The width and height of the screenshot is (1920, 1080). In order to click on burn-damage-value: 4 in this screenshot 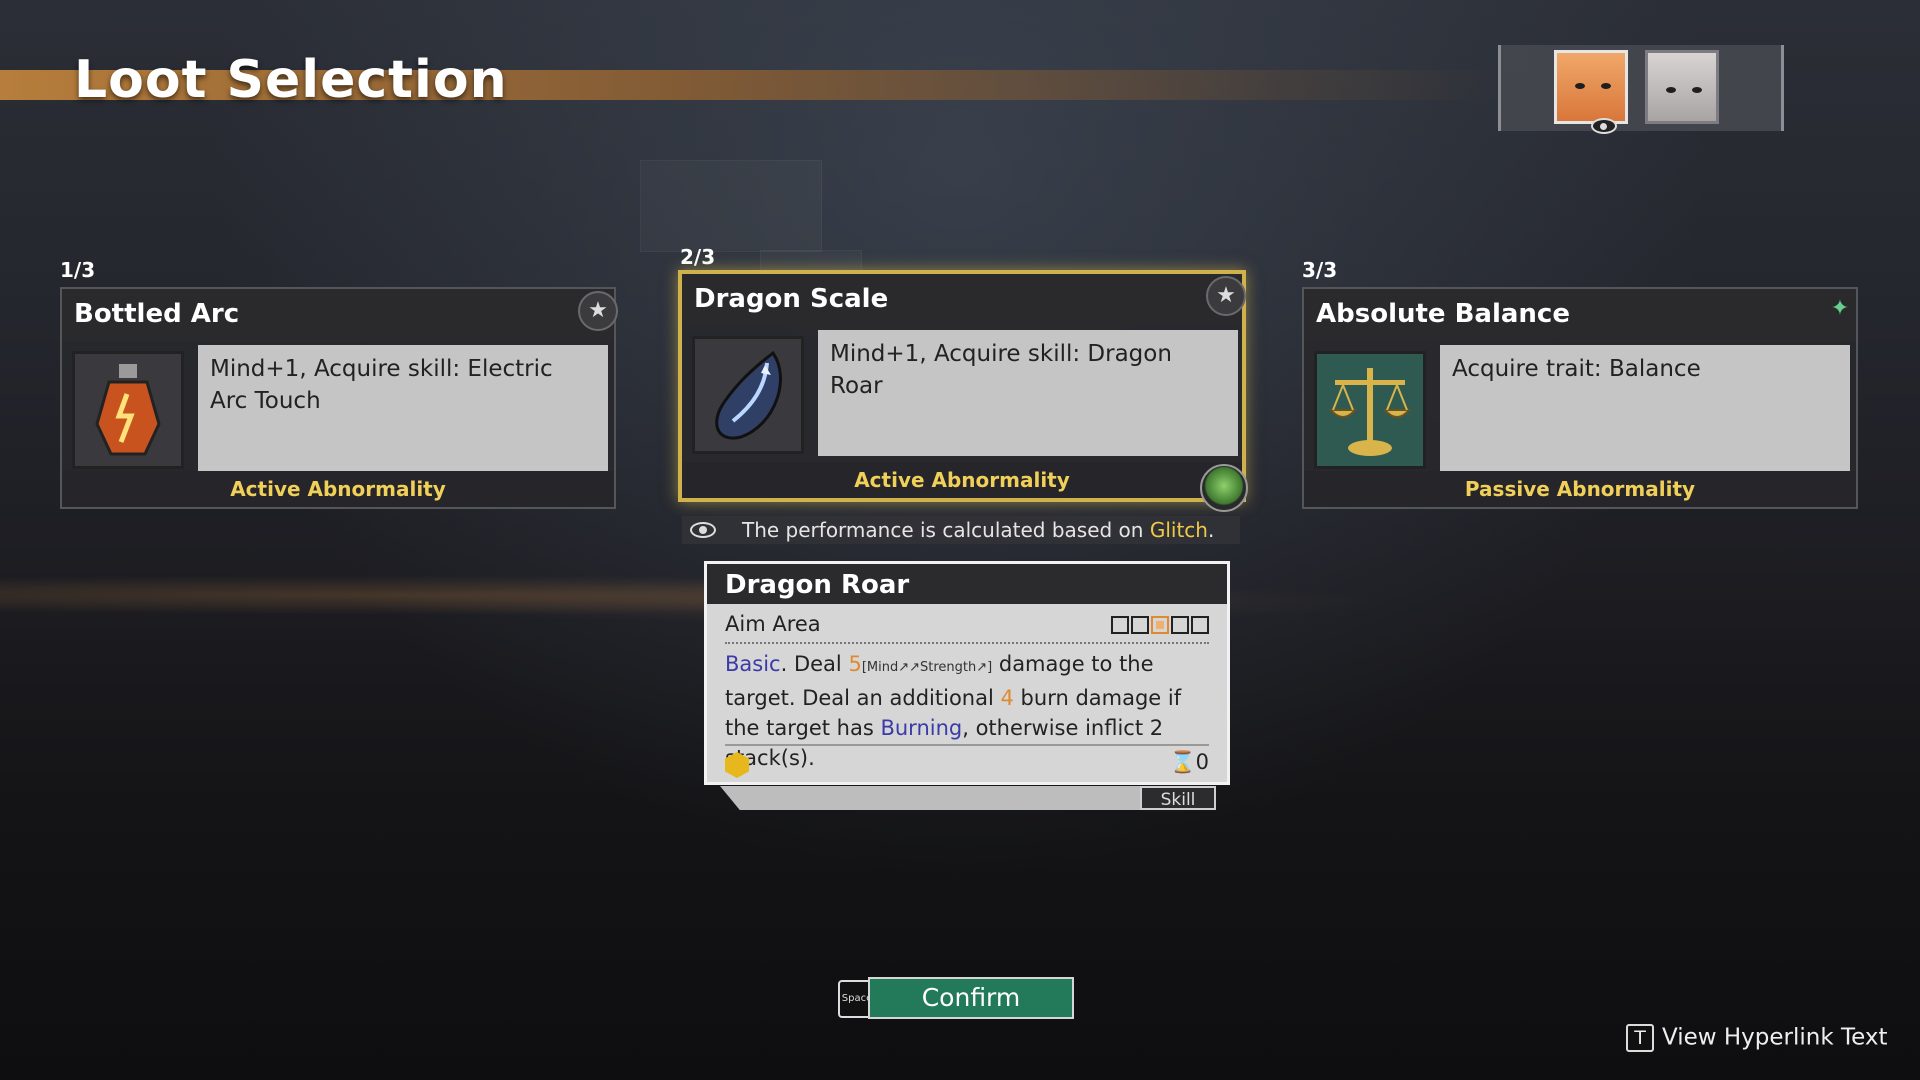, I will do `click(1007, 698)`.